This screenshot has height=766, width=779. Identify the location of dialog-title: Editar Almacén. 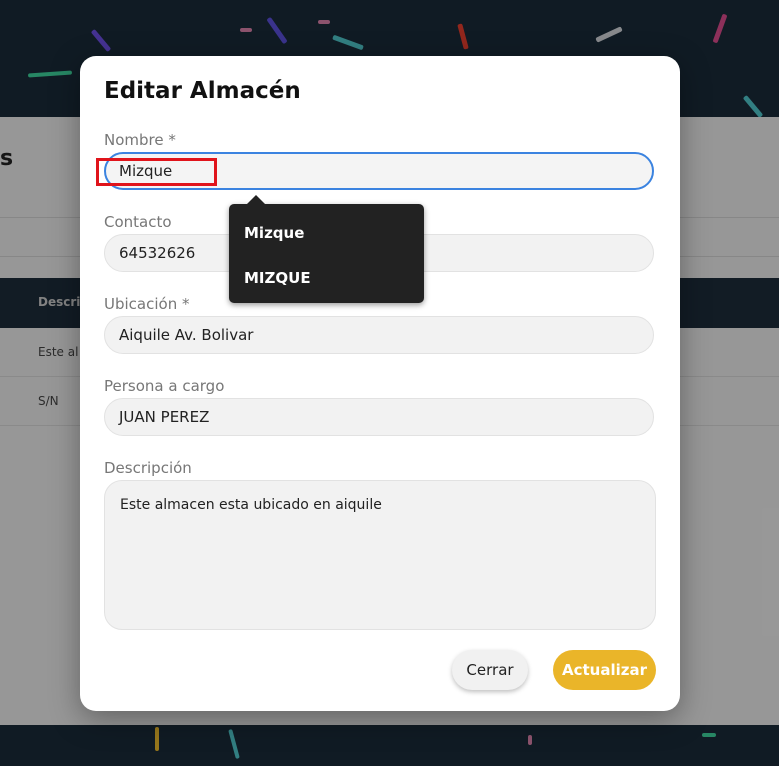
(202, 91).